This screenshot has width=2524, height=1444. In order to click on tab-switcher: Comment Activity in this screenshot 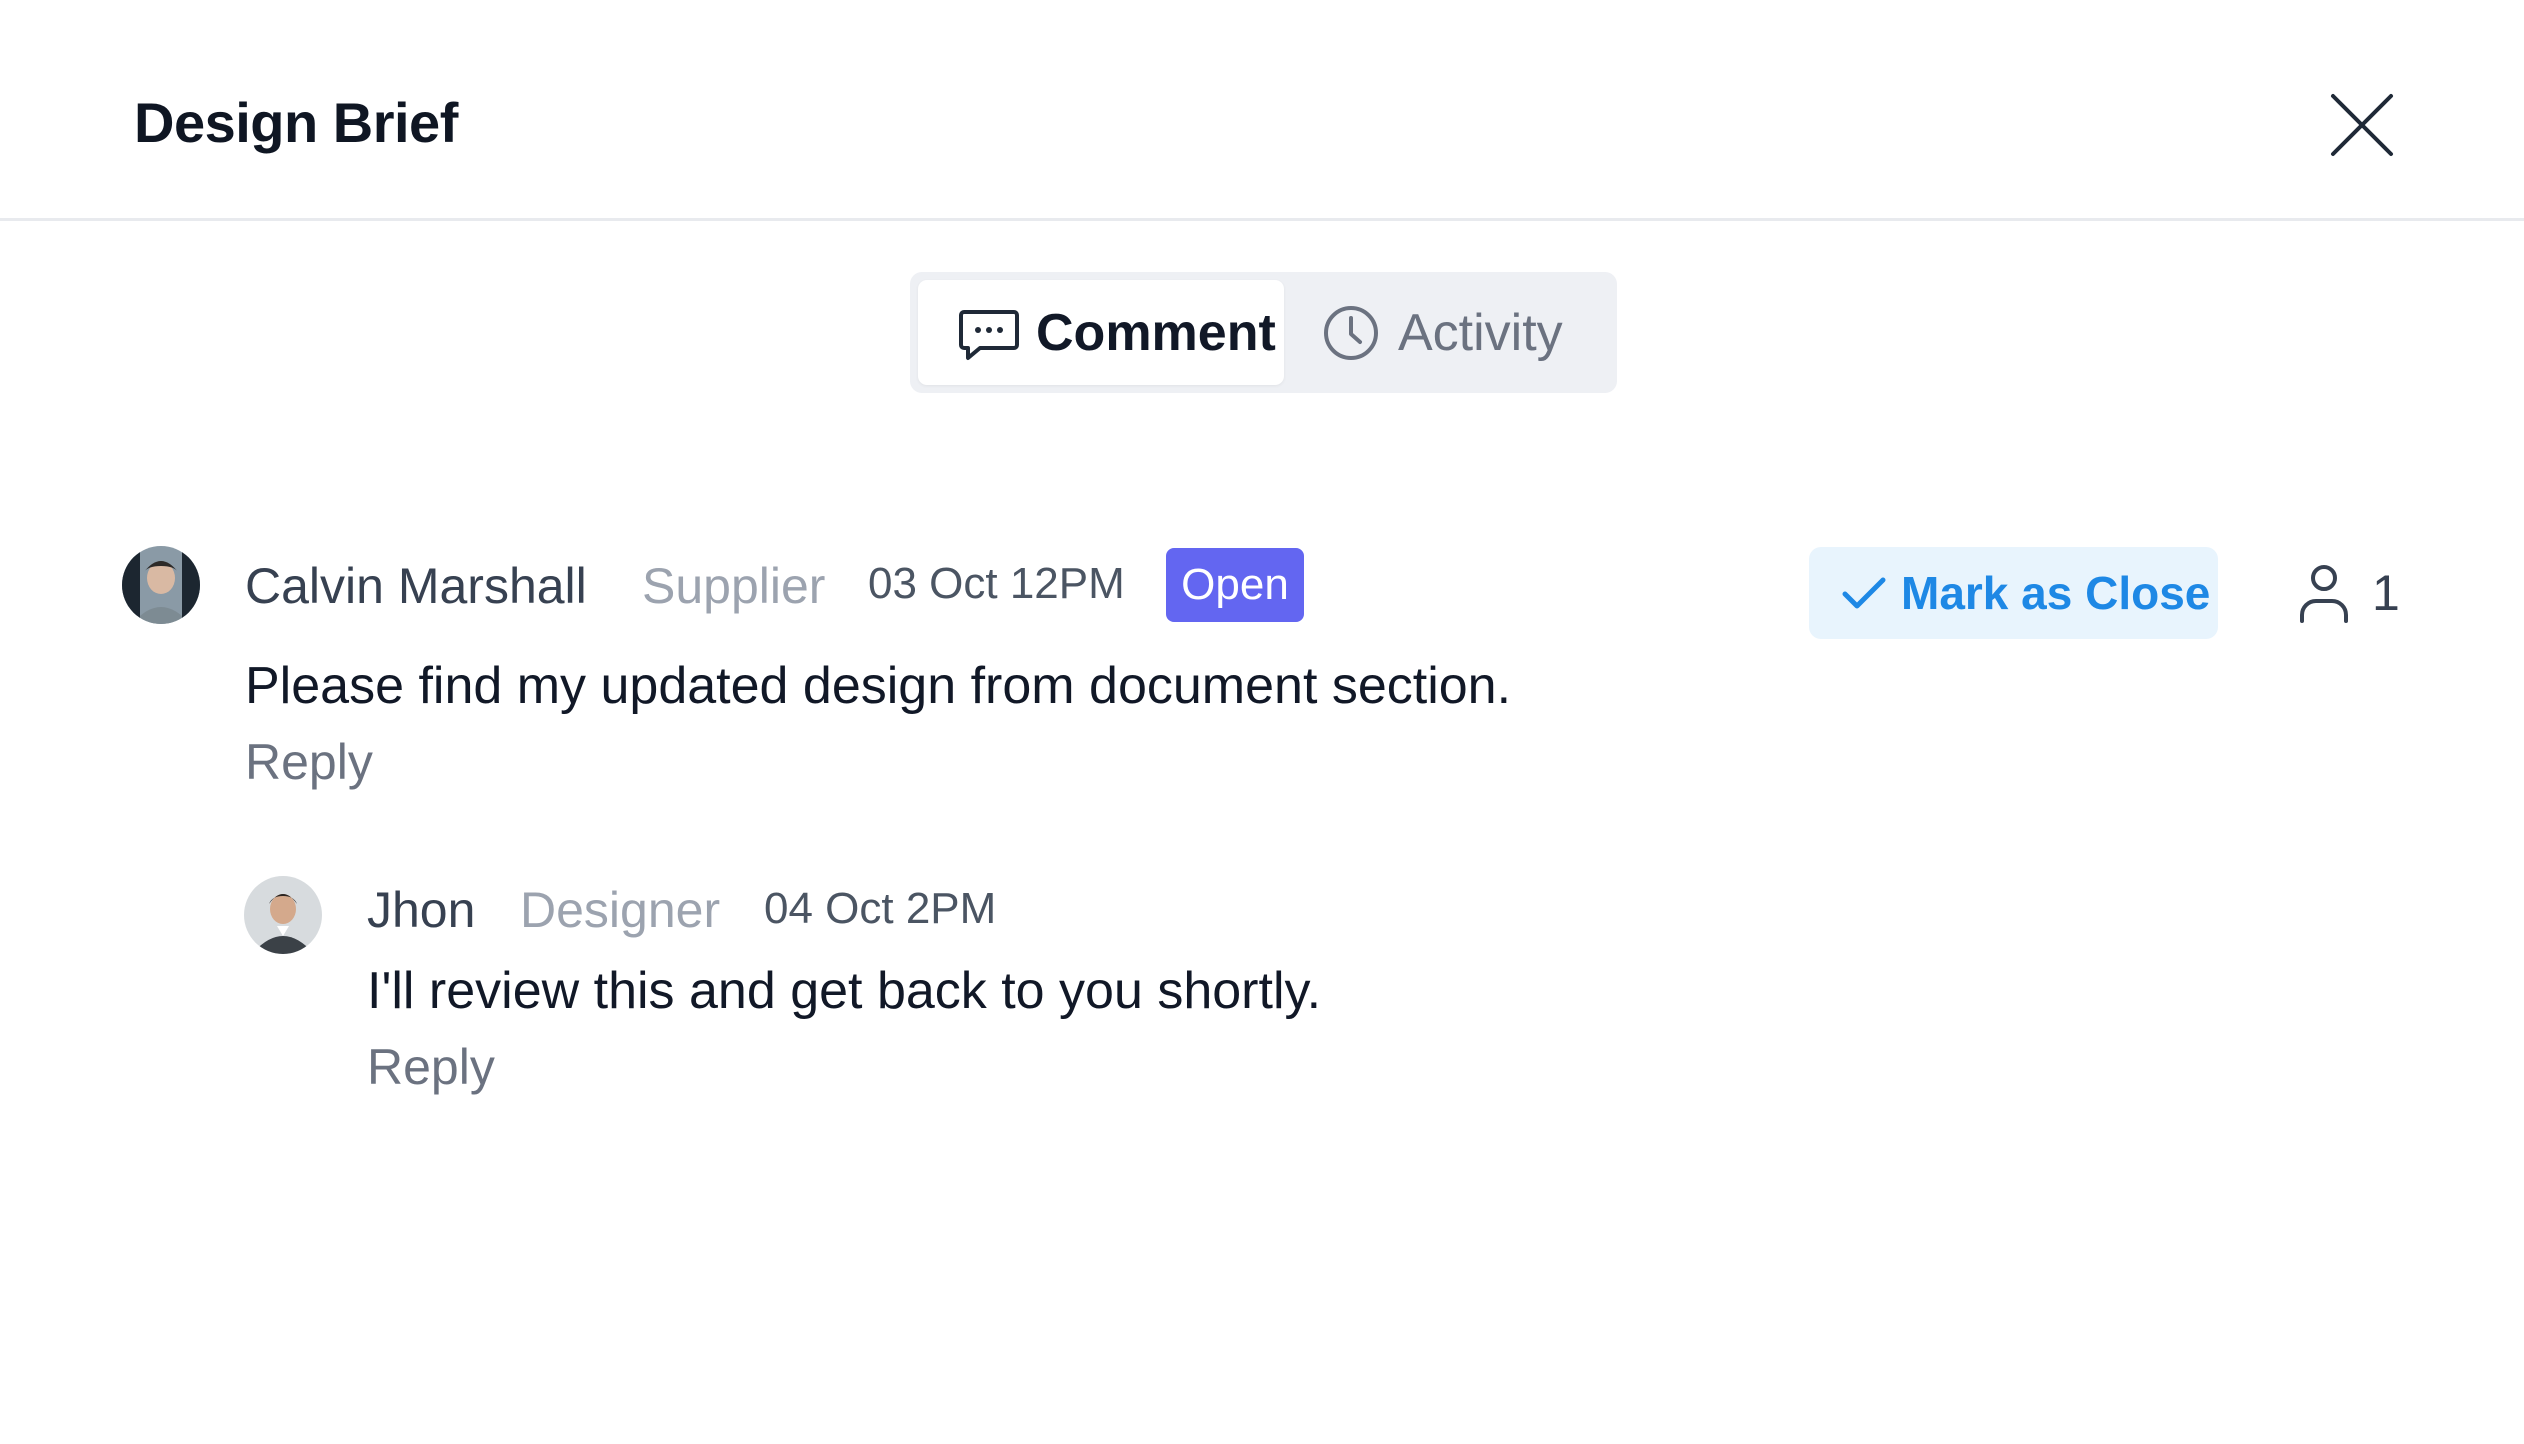, I will do `click(1263, 332)`.